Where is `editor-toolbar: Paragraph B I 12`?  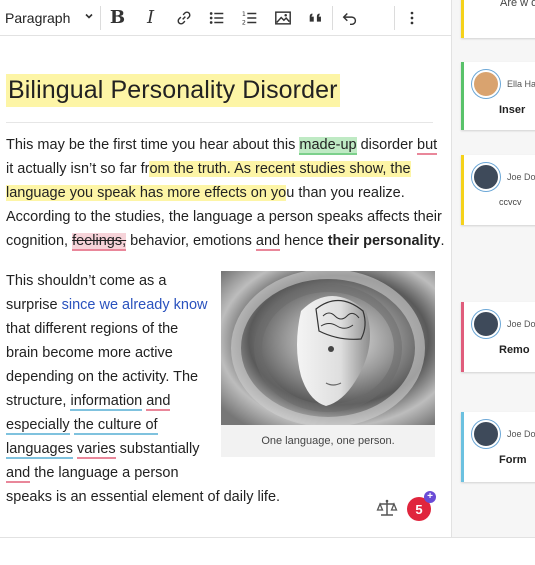
editor-toolbar: Paragraph B I 12 is located at coordinates (225, 18).